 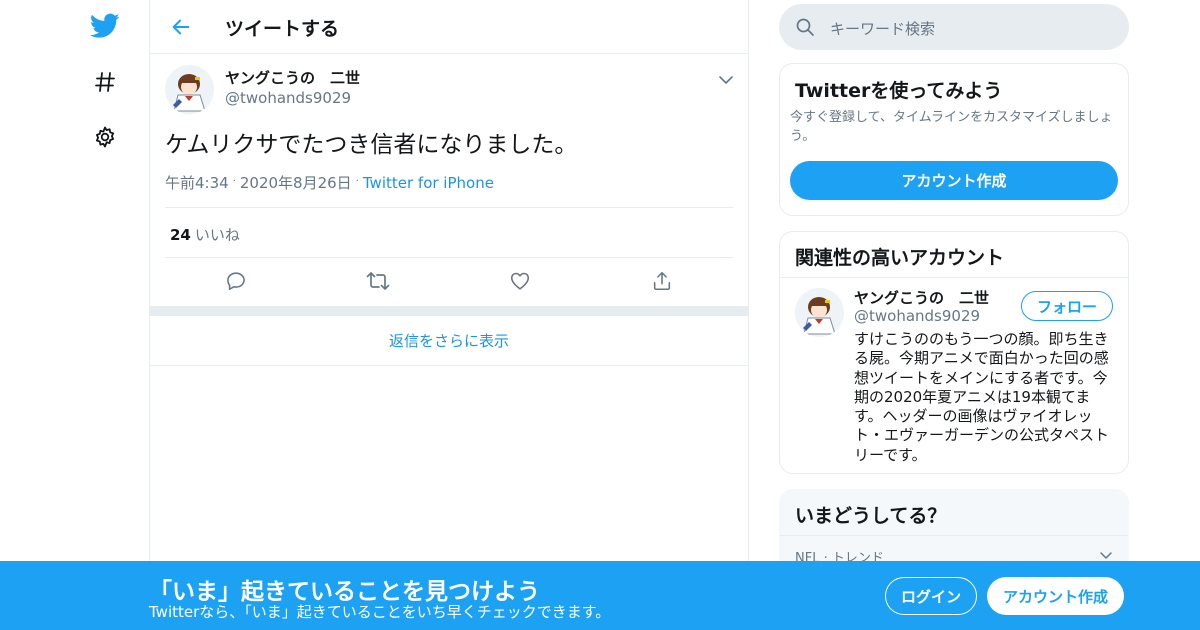 I want to click on related-account-handle: @twohands9029, so click(x=917, y=316).